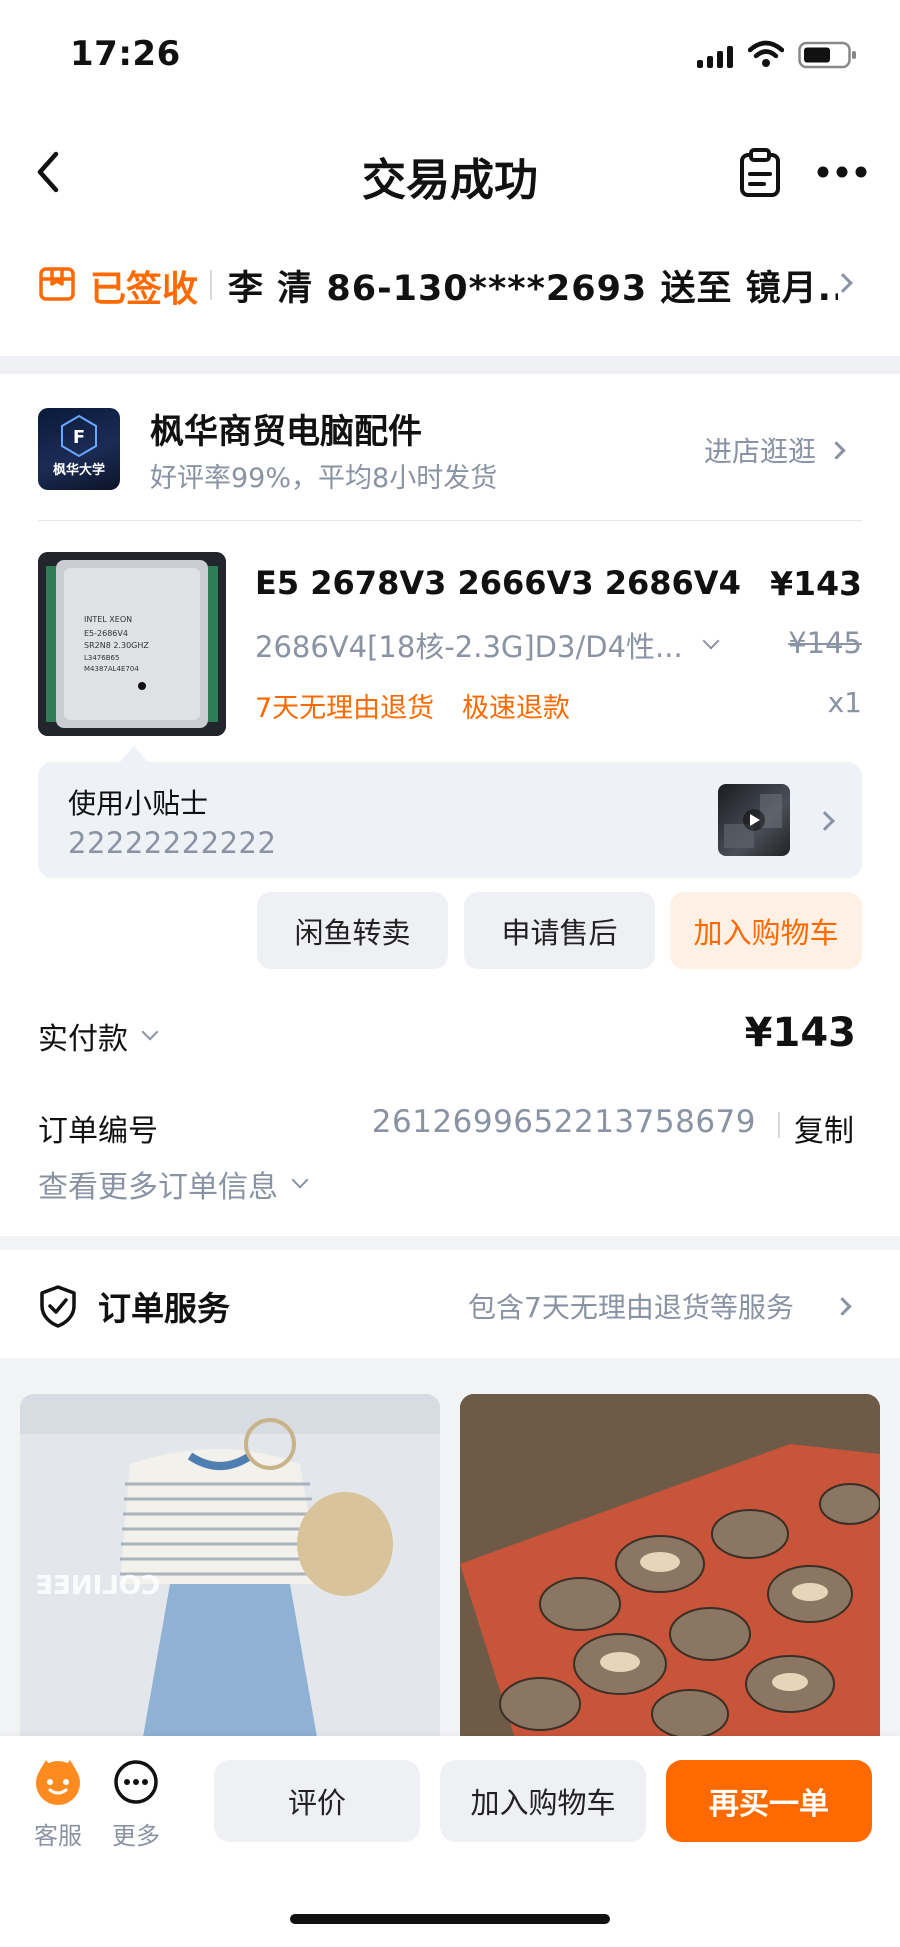  What do you see at coordinates (766, 55) in the screenshot?
I see `wifi-icon` at bounding box center [766, 55].